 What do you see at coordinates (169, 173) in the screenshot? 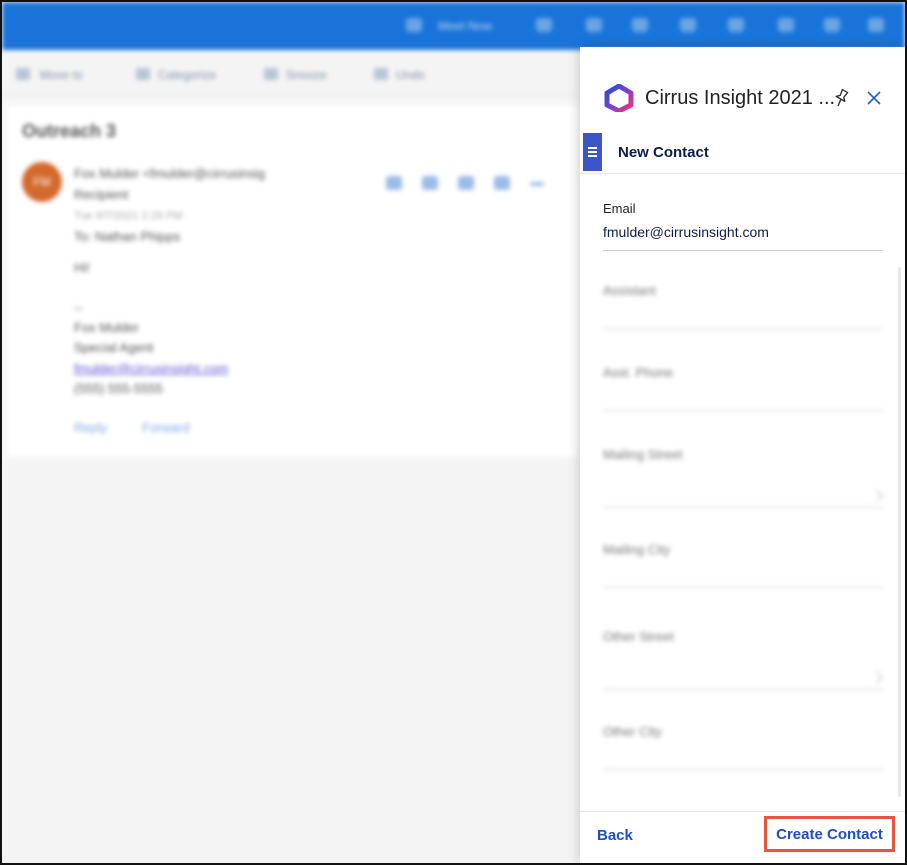
I see `sender-name: Fox Mulder <fmulder@cirrusinsig` at bounding box center [169, 173].